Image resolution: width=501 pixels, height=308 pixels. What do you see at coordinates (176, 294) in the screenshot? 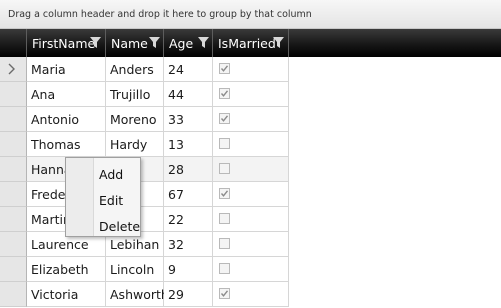
I see `cell-value: 29` at bounding box center [176, 294].